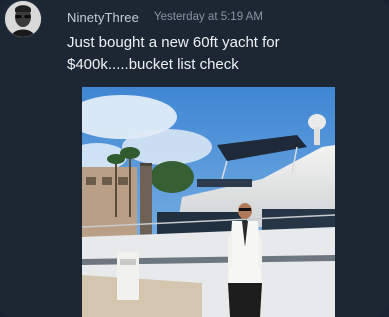 The width and height of the screenshot is (389, 317). I want to click on sunglasses-portrait-icon, so click(23, 19).